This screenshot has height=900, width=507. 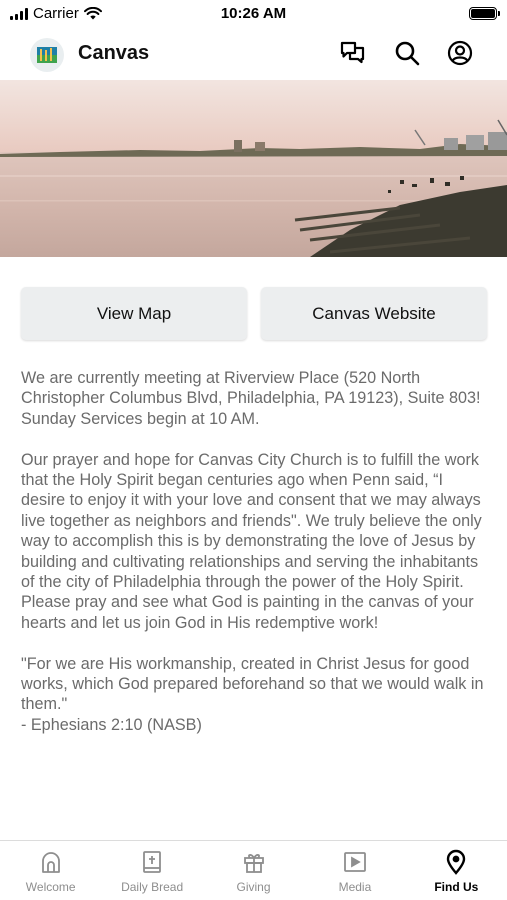 What do you see at coordinates (407, 53) in the screenshot?
I see `search-icon` at bounding box center [407, 53].